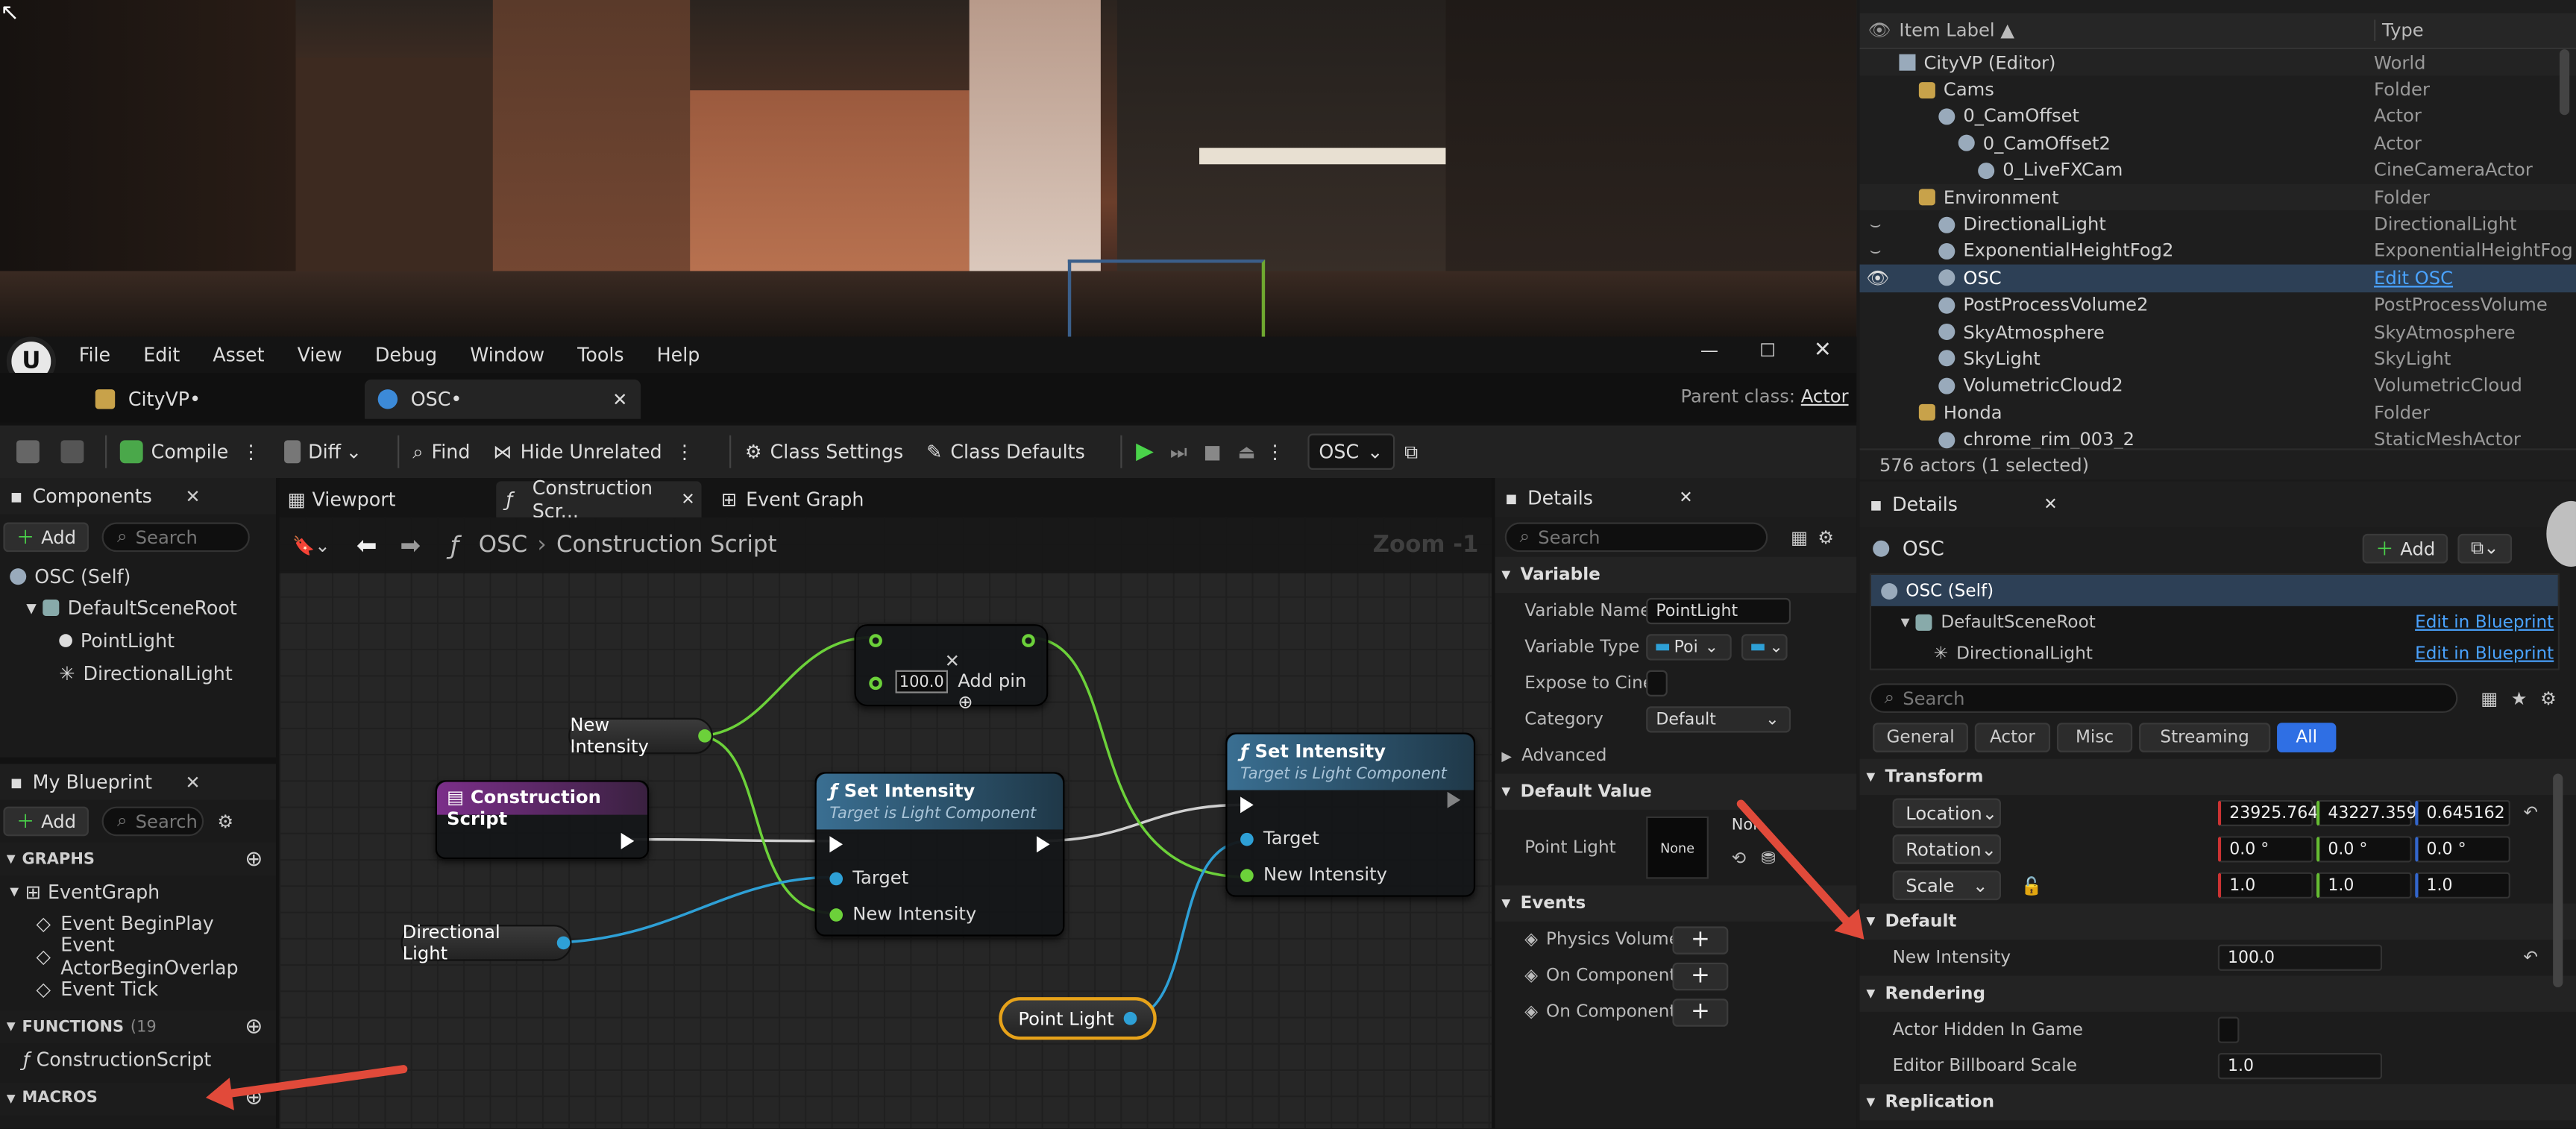  I want to click on compile-options-icon: ⋮, so click(251, 451).